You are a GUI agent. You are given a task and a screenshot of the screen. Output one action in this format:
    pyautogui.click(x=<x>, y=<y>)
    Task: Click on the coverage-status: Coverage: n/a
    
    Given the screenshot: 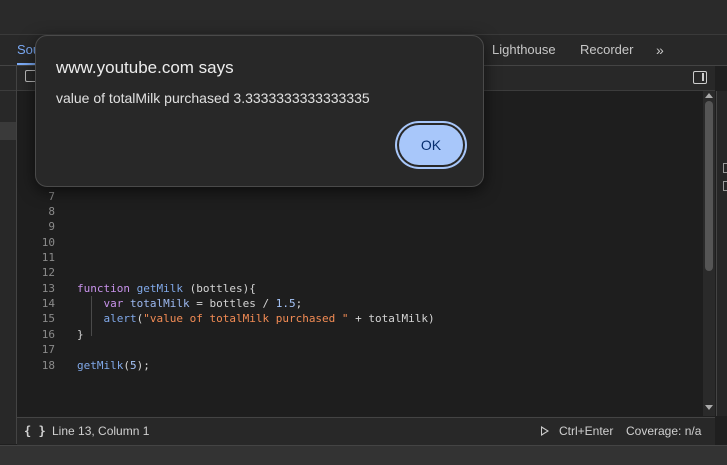 What is the action you would take?
    pyautogui.click(x=664, y=431)
    